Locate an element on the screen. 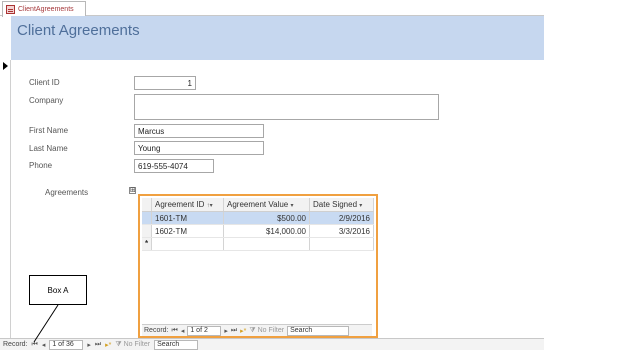 The height and width of the screenshot is (360, 640). company-field is located at coordinates (286, 107).